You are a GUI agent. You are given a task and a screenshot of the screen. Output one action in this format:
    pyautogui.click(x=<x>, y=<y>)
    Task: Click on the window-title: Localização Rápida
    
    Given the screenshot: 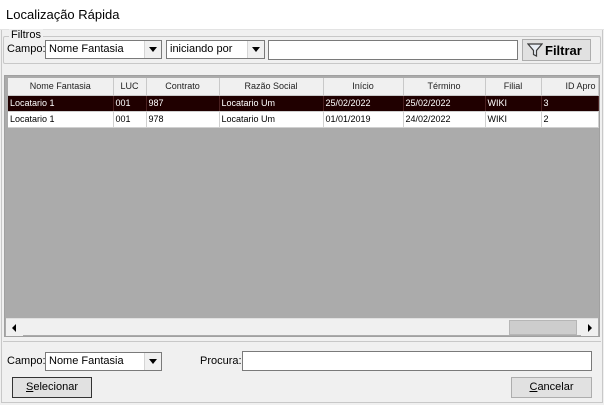 What is the action you would take?
    pyautogui.click(x=63, y=14)
    